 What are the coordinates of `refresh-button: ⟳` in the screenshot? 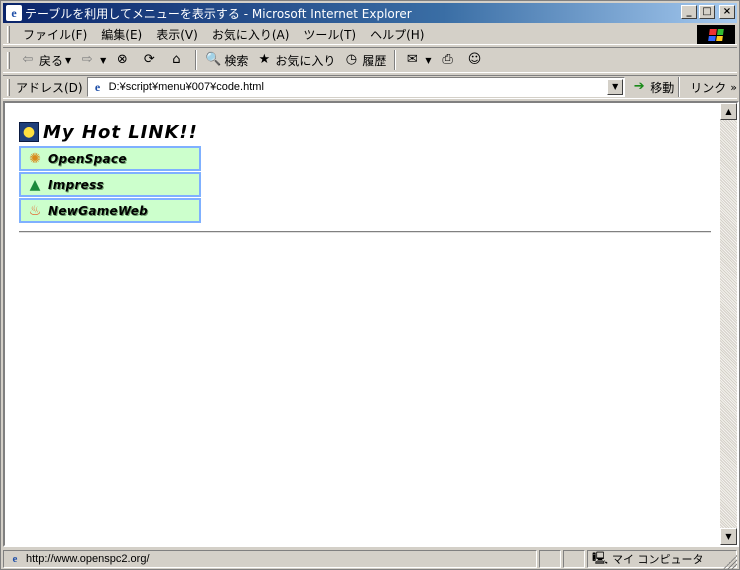 It's located at (150, 60).